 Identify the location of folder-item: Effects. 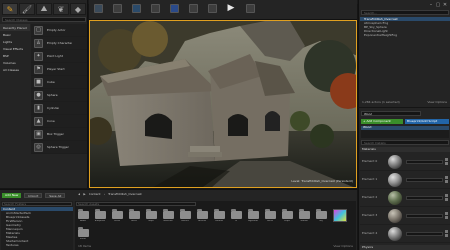
(134, 215).